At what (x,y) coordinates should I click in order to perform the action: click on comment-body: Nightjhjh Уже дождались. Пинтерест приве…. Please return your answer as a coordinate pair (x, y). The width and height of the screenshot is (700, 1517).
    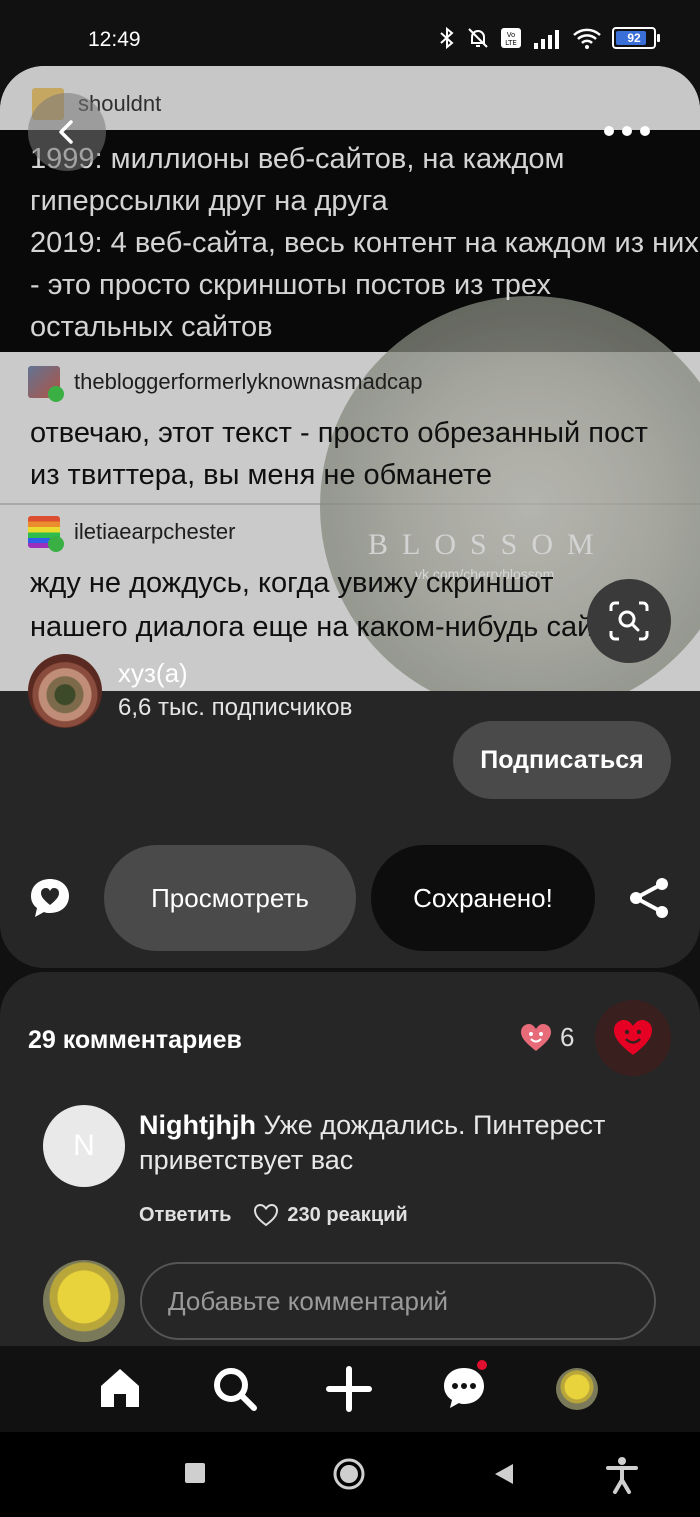
    Looking at the image, I should click on (399, 1143).